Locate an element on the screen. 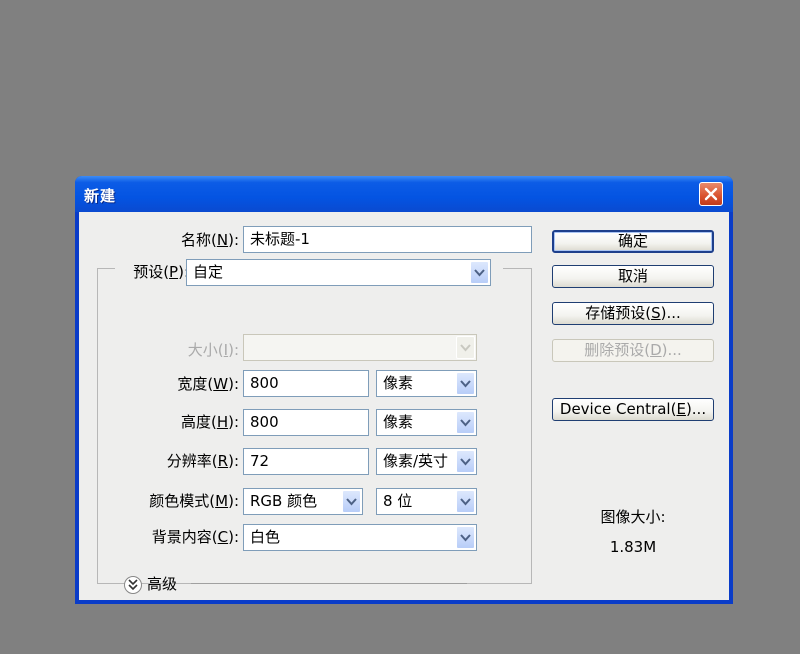 Image resolution: width=800 pixels, height=654 pixels. bit-depth-value: 8 位 is located at coordinates (398, 501).